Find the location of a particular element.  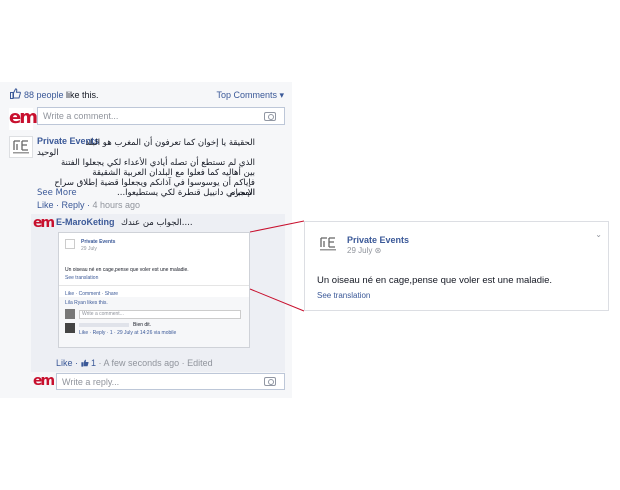

comment-timestamp: 4 hours ago is located at coordinates (117, 205).